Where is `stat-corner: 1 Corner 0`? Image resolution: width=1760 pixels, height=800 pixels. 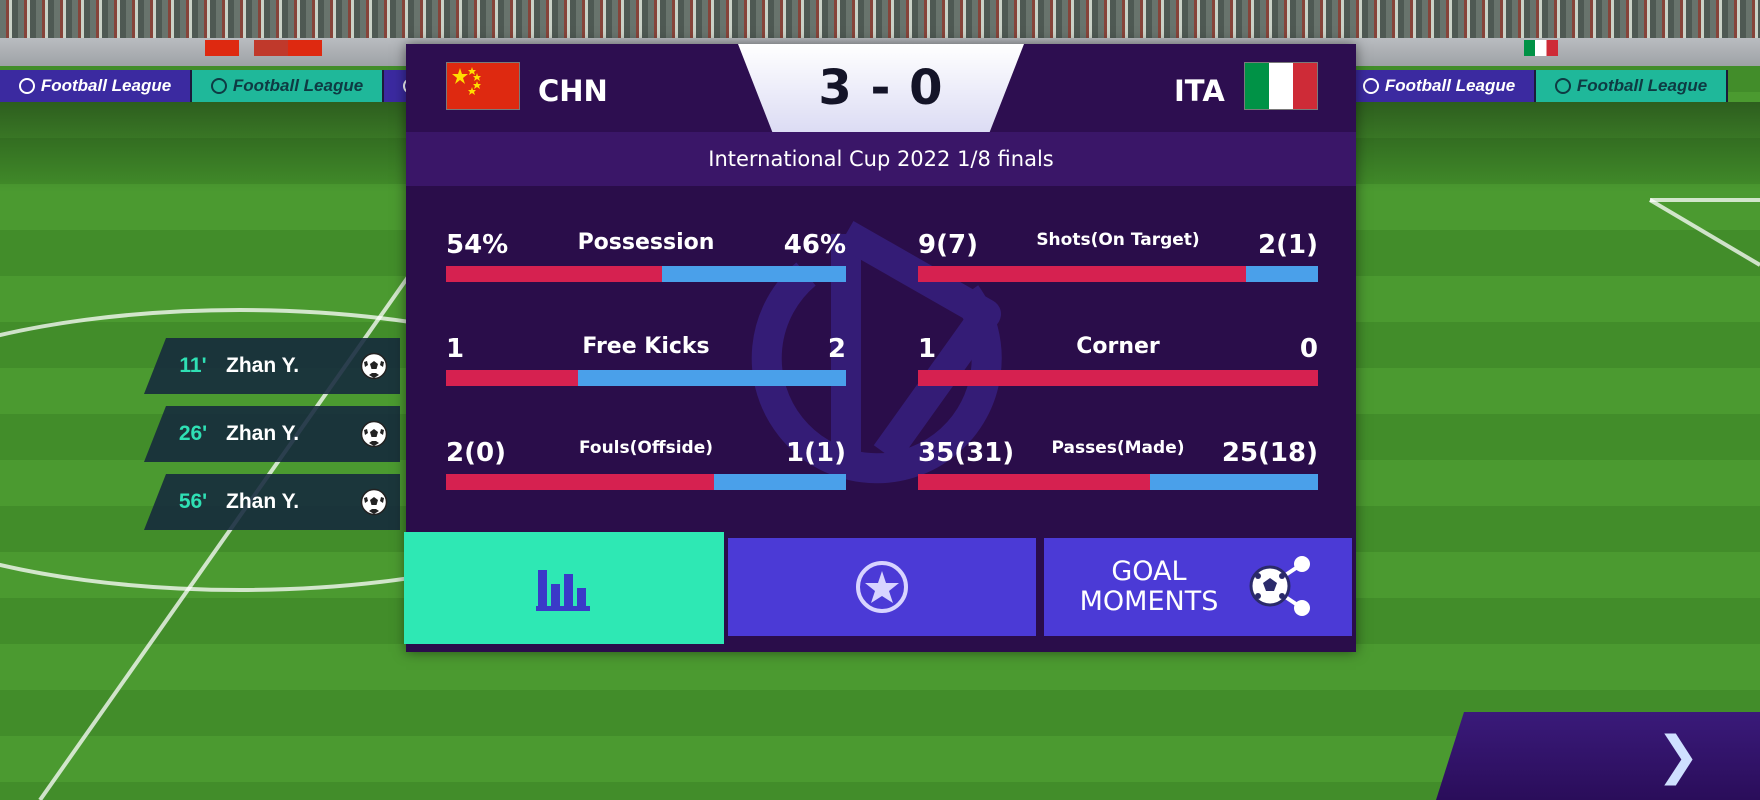
stat-corner: 1 Corner 0 is located at coordinates (1118, 362).